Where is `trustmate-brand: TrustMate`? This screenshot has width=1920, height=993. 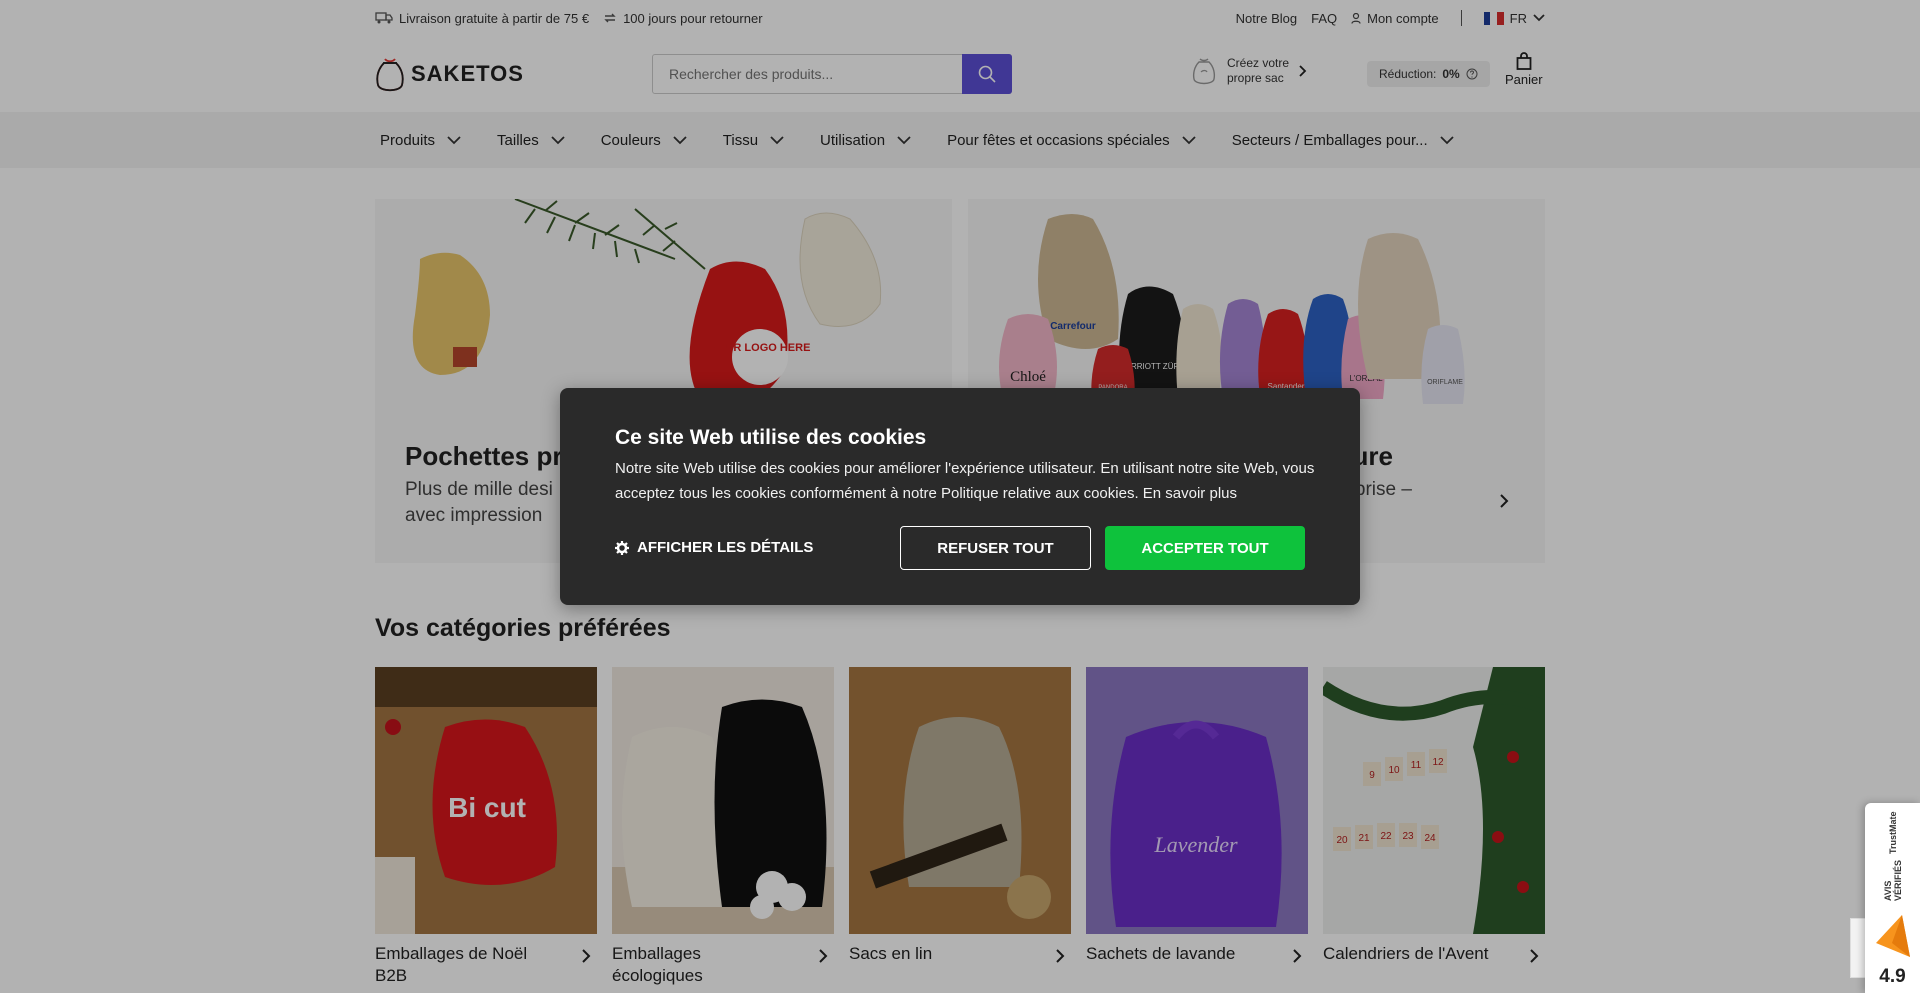 trustmate-brand: TrustMate is located at coordinates (1893, 832).